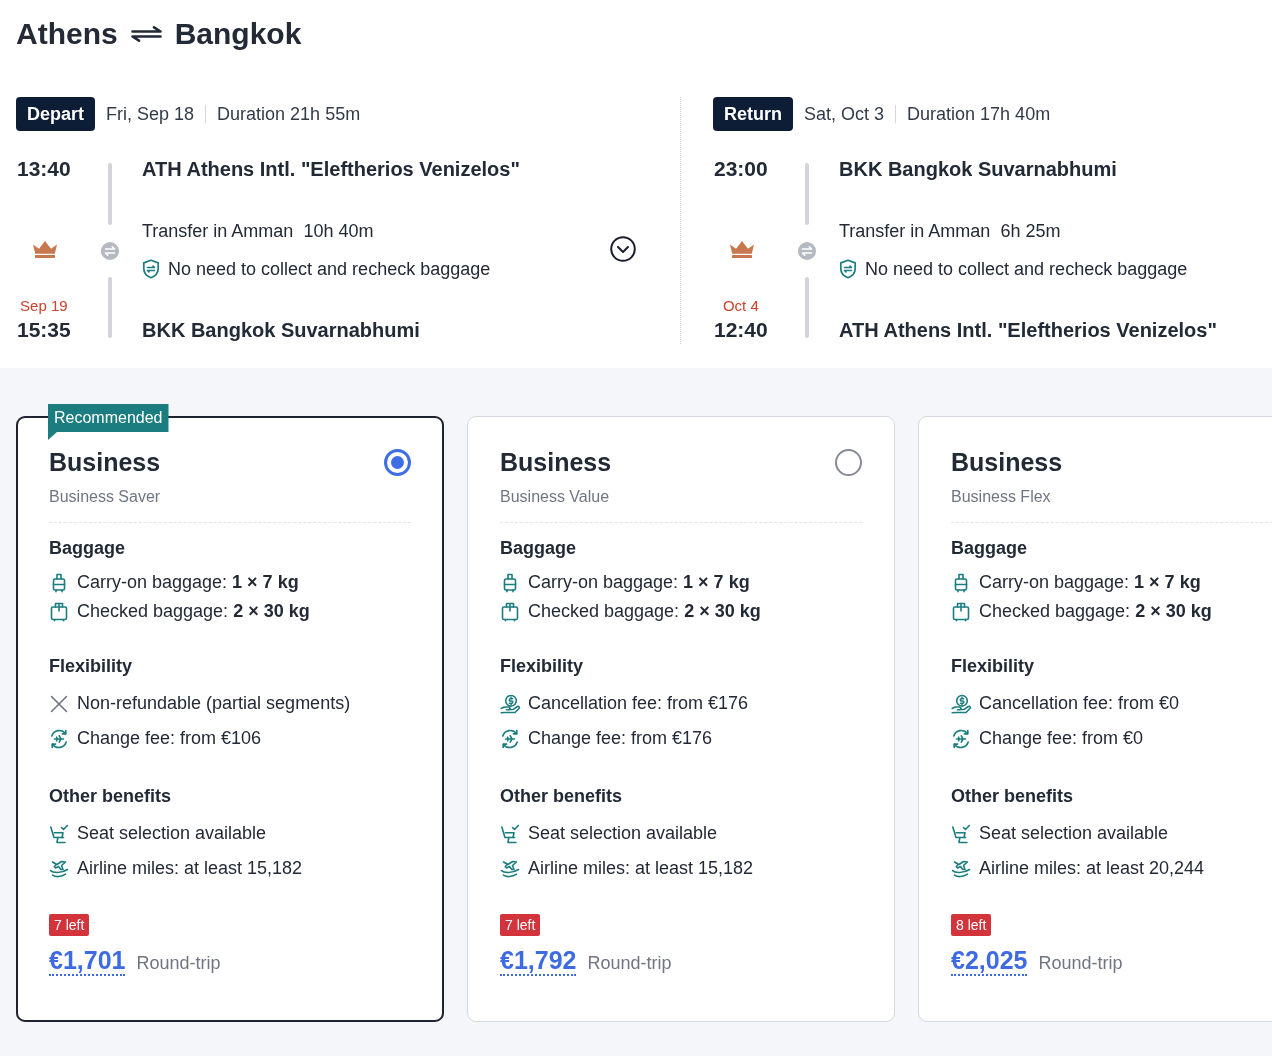 The width and height of the screenshot is (1272, 1056). What do you see at coordinates (740, 306) in the screenshot?
I see `arrival-date: Oct 4` at bounding box center [740, 306].